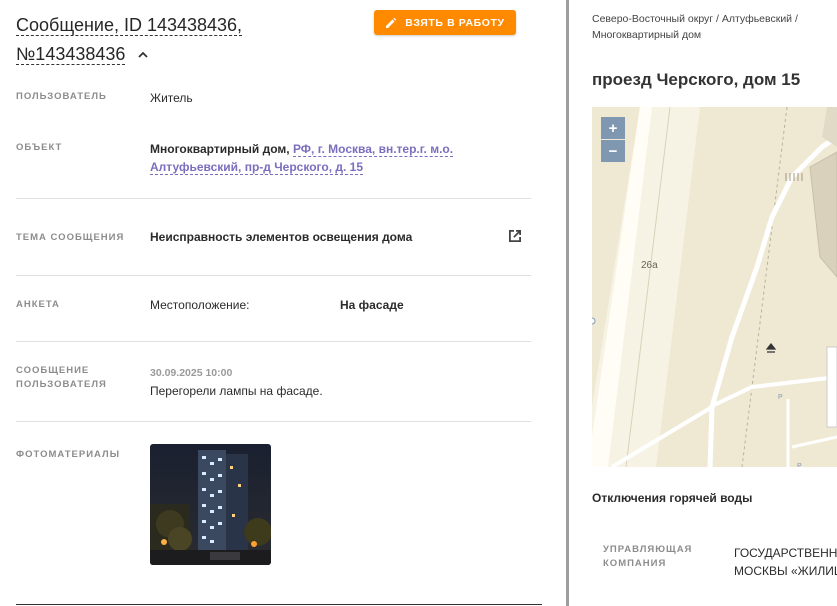  I want to click on management-company-value-1: ГОСУДАРСТВЕНН, so click(785, 553).